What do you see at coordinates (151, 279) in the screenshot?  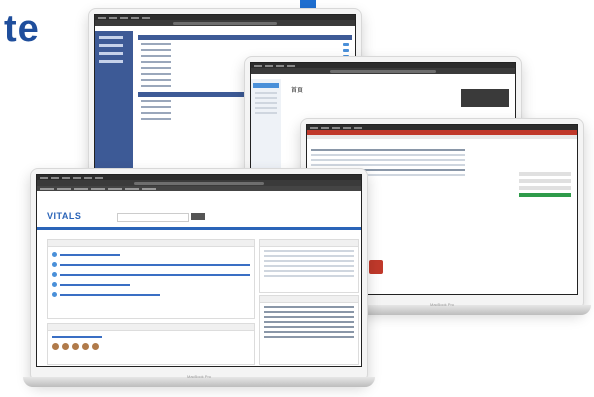 I see `announcement-panel` at bounding box center [151, 279].